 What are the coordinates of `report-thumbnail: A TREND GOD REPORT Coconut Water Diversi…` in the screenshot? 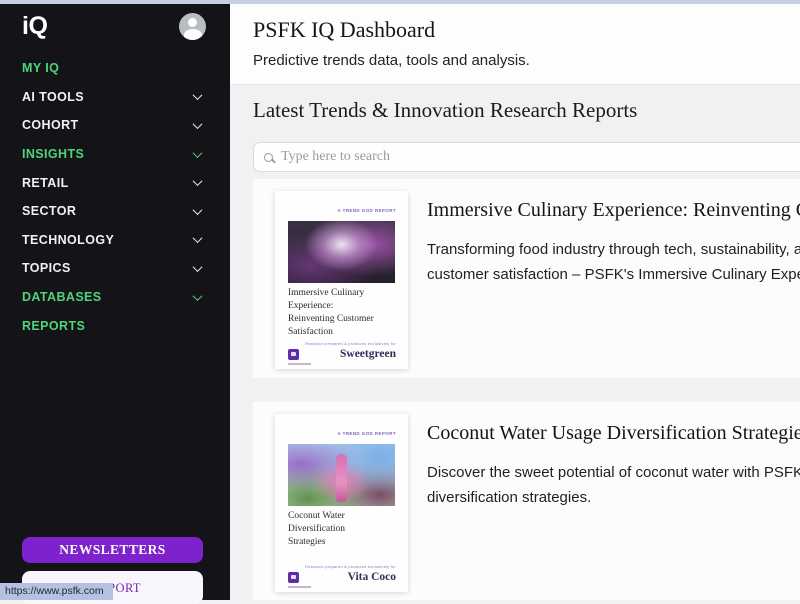 It's located at (341, 503).